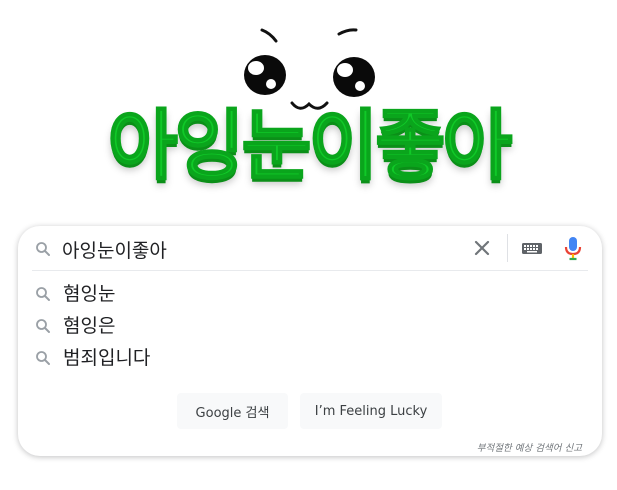 The height and width of the screenshot is (490, 617). What do you see at coordinates (482, 248) in the screenshot?
I see `close-icon` at bounding box center [482, 248].